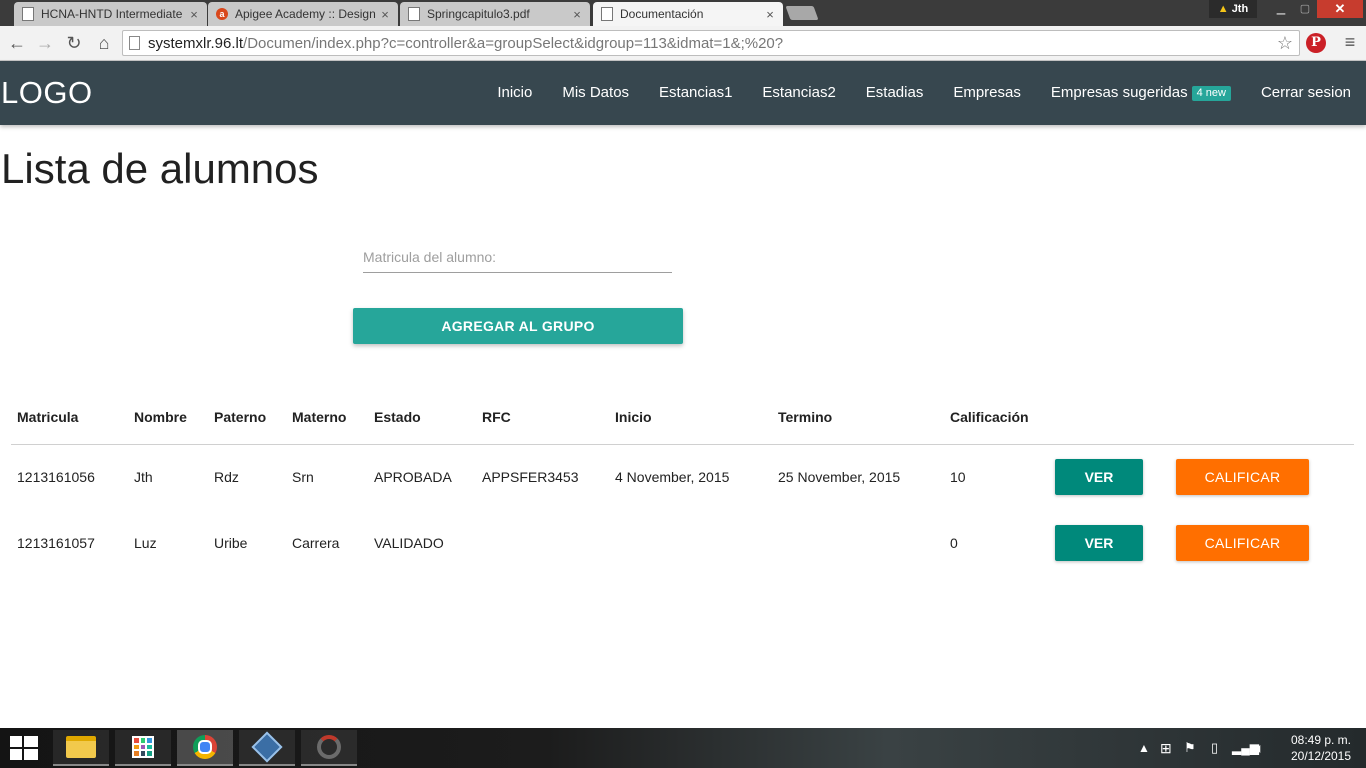  I want to click on maximize-icon: ▢, so click(1305, 9).